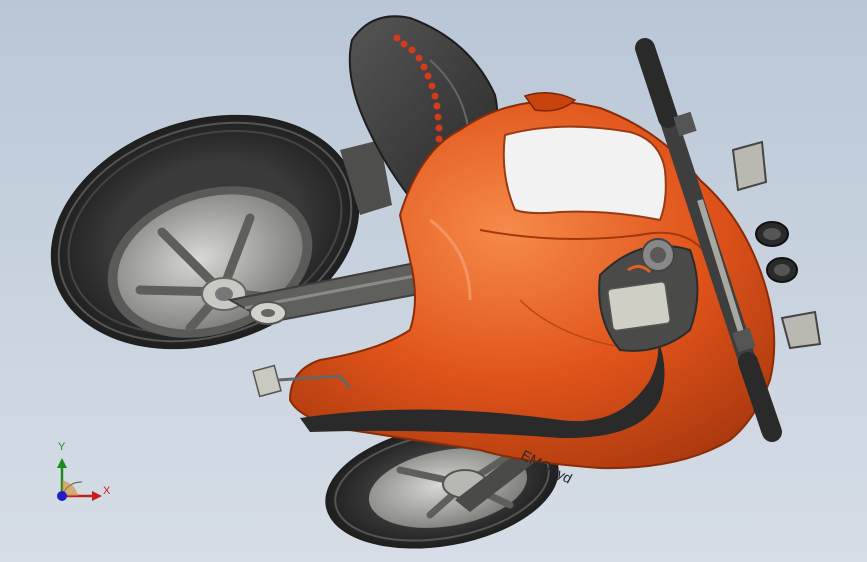  I want to click on triad-axes, so click(79, 479).